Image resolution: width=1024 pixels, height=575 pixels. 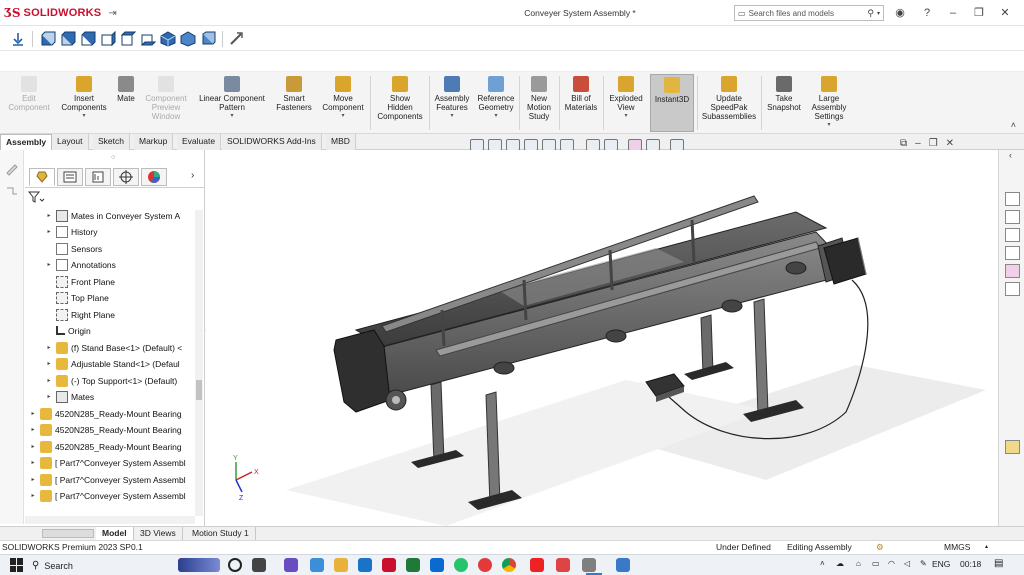 I want to click on take-snapshot-button: Take Snapshot, so click(x=784, y=103).